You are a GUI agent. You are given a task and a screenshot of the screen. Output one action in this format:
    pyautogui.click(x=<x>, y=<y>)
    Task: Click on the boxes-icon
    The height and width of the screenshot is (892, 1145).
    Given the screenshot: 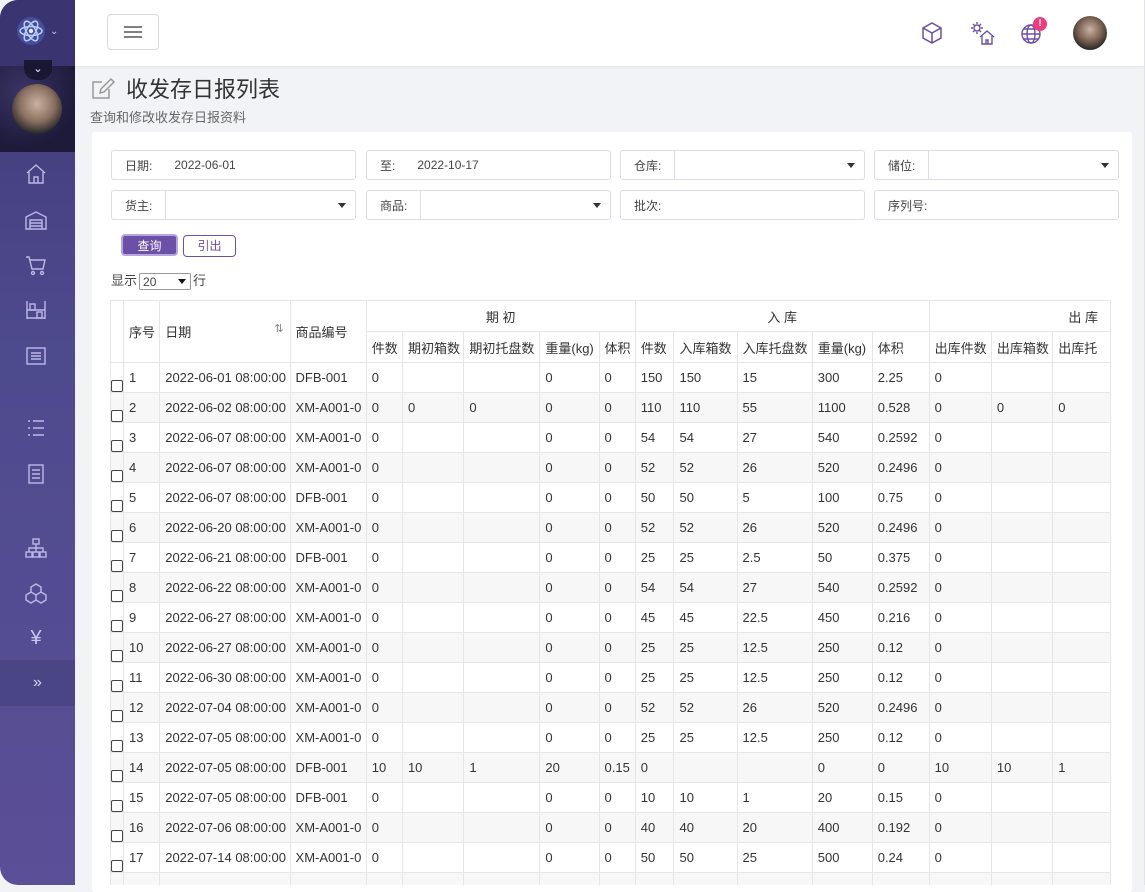 What is the action you would take?
    pyautogui.click(x=36, y=593)
    